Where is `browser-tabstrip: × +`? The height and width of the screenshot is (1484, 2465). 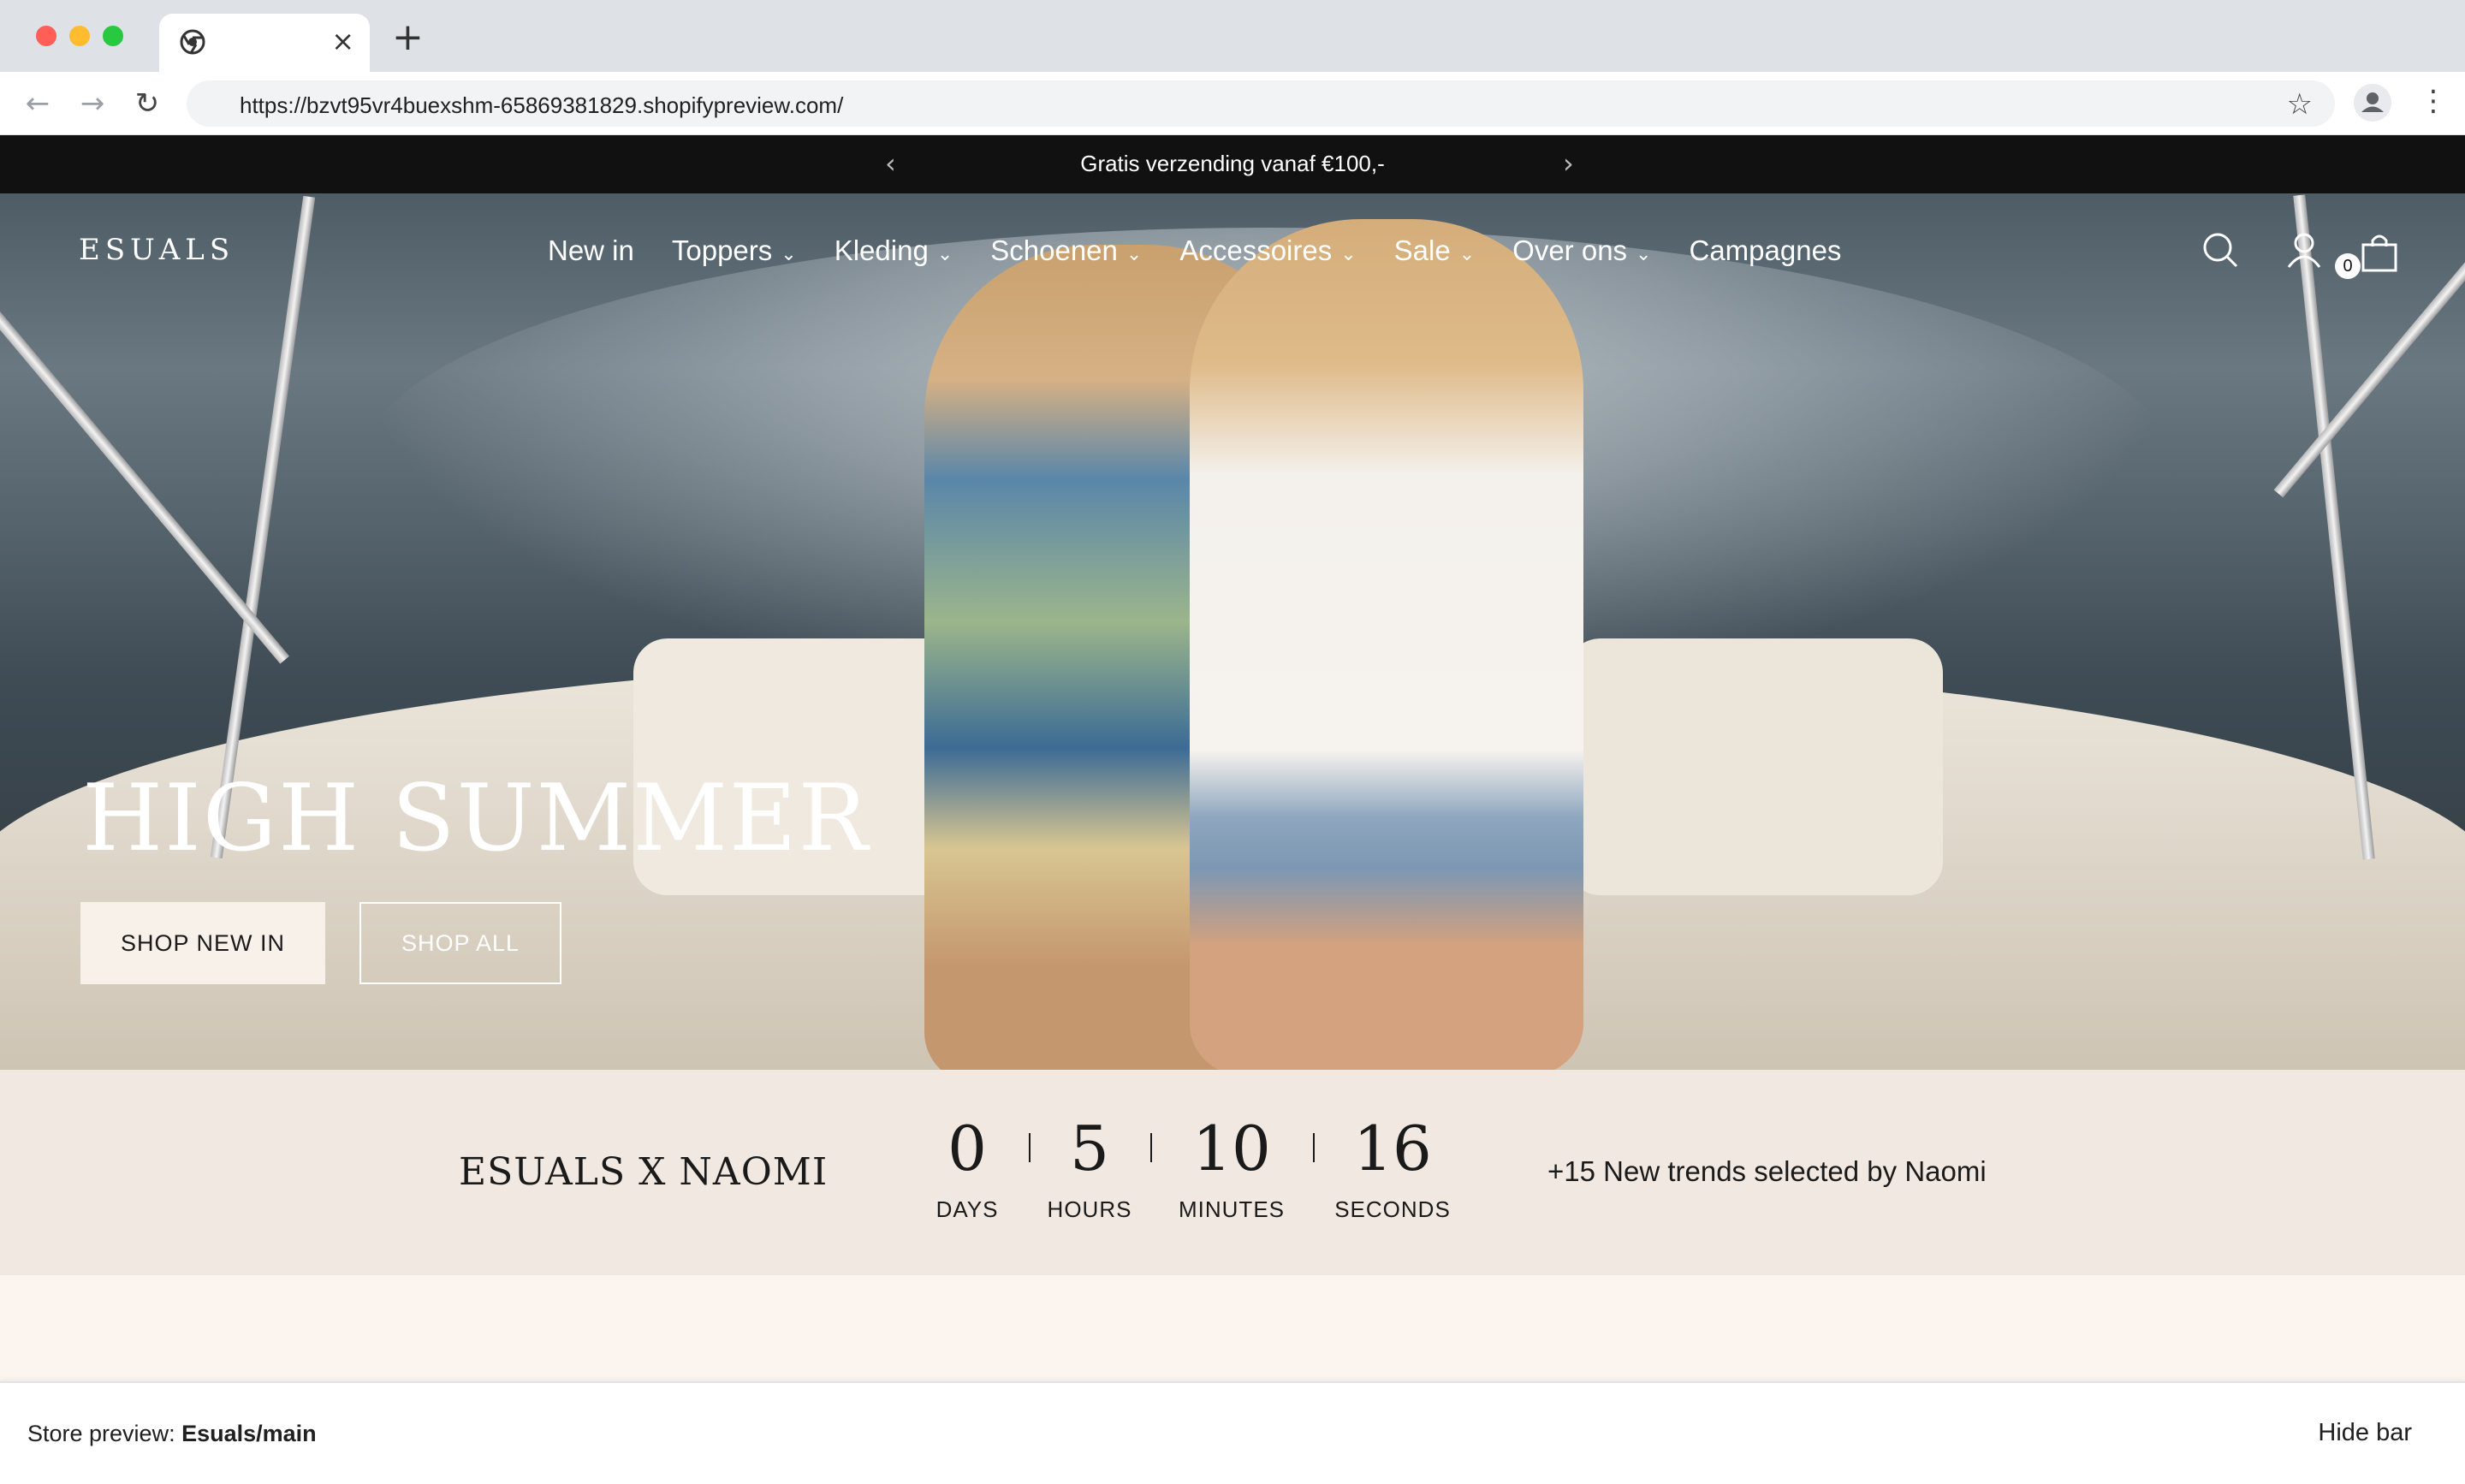
browser-tabstrip: × + is located at coordinates (1232, 36).